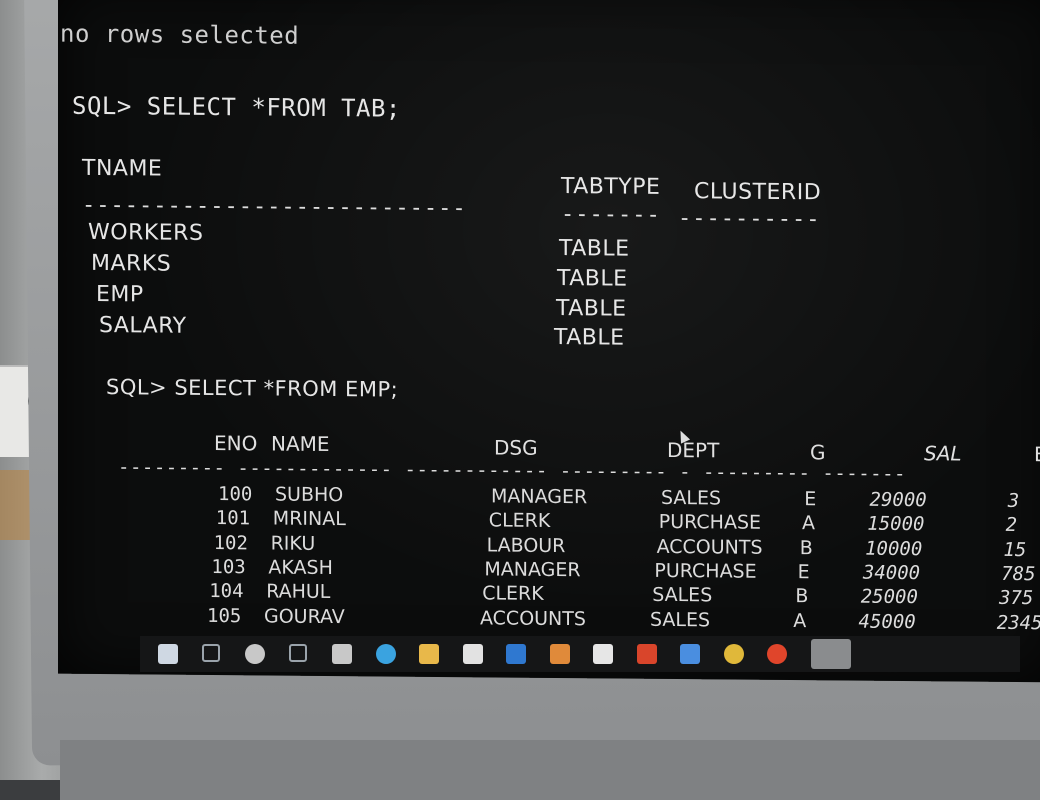 This screenshot has width=1040, height=800. What do you see at coordinates (210, 653) in the screenshot?
I see `search-icon` at bounding box center [210, 653].